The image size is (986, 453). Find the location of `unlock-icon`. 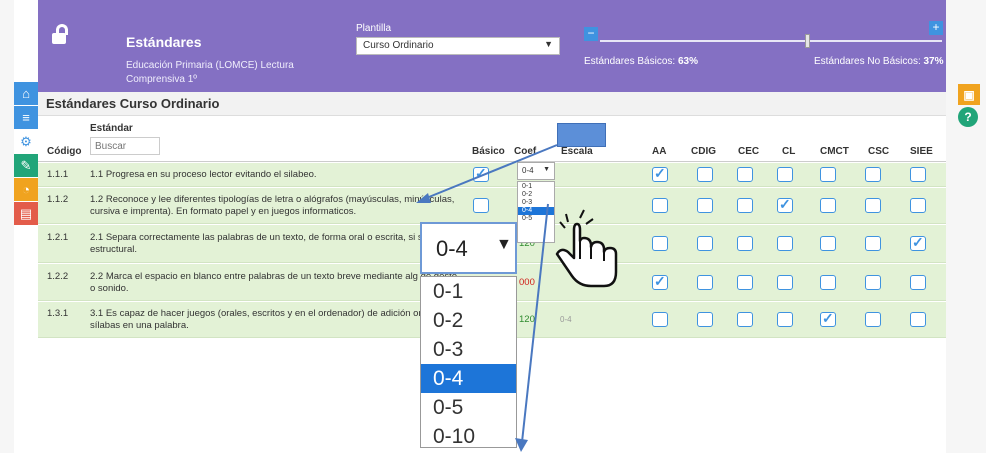

unlock-icon is located at coordinates (61, 34).